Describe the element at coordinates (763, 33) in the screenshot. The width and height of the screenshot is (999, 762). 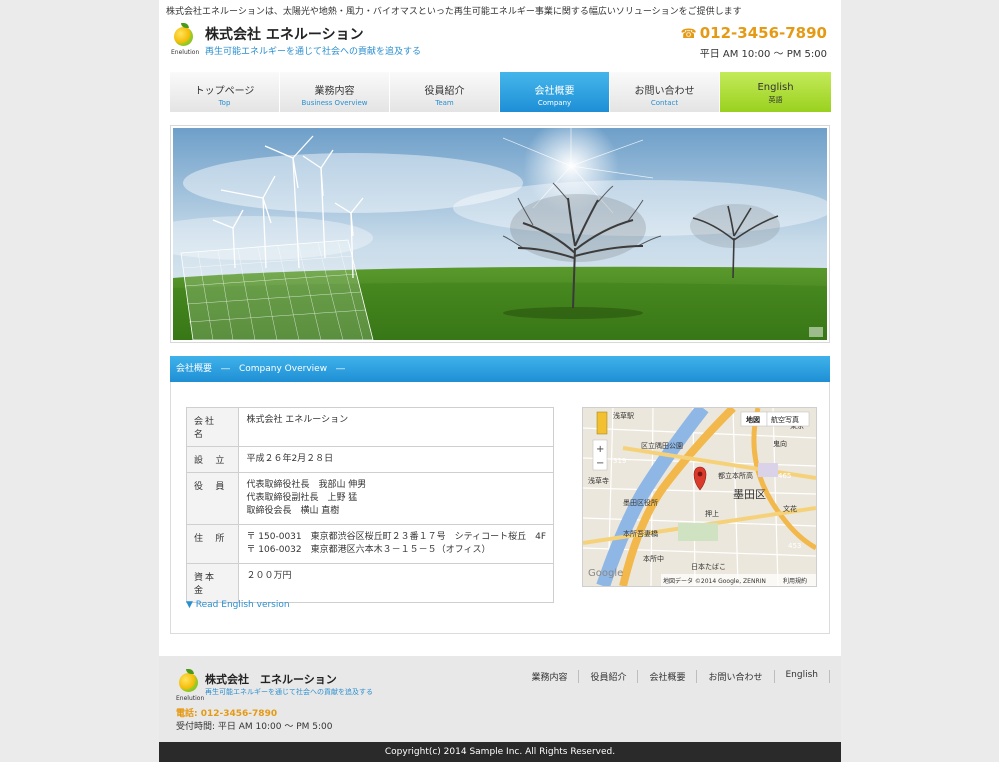
I see `header-phone-number: 012-3456-7890` at that location.